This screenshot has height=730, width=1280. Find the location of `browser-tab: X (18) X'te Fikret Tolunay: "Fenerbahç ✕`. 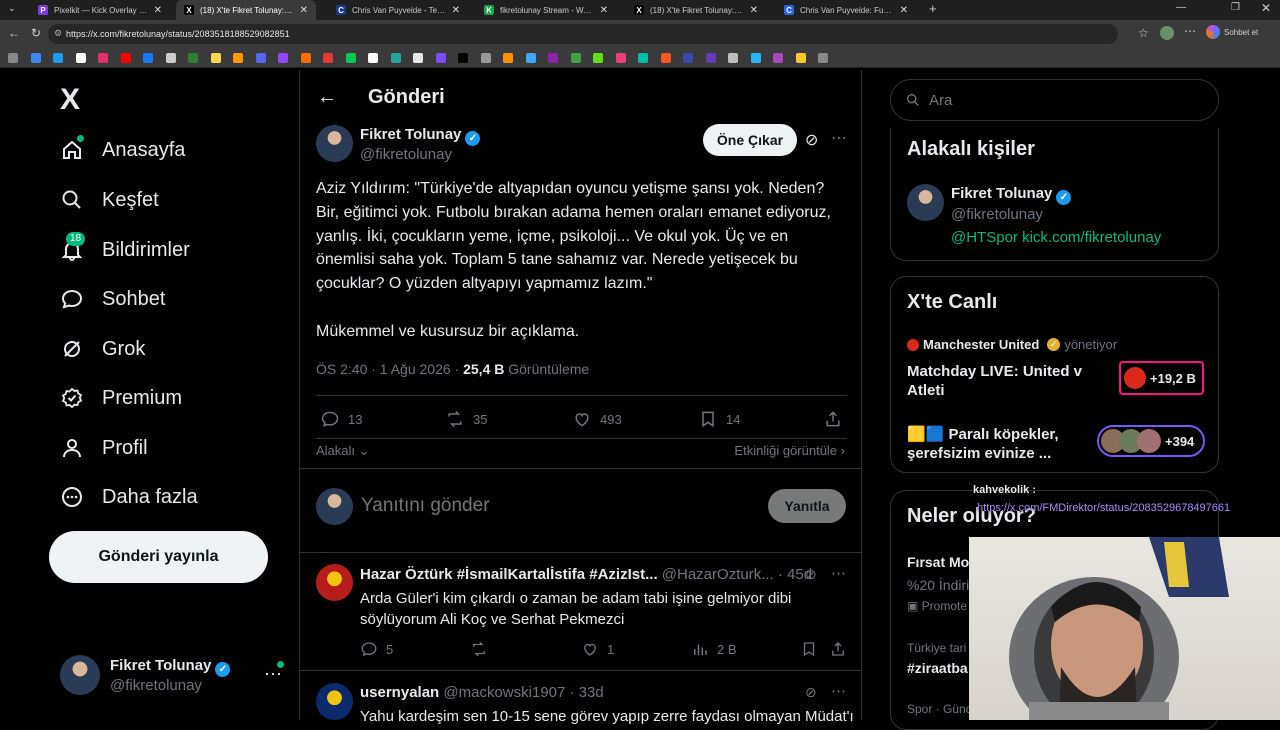

browser-tab: X (18) X'te Fikret Tolunay: "Fenerbahç ✕ is located at coordinates (696, 10).